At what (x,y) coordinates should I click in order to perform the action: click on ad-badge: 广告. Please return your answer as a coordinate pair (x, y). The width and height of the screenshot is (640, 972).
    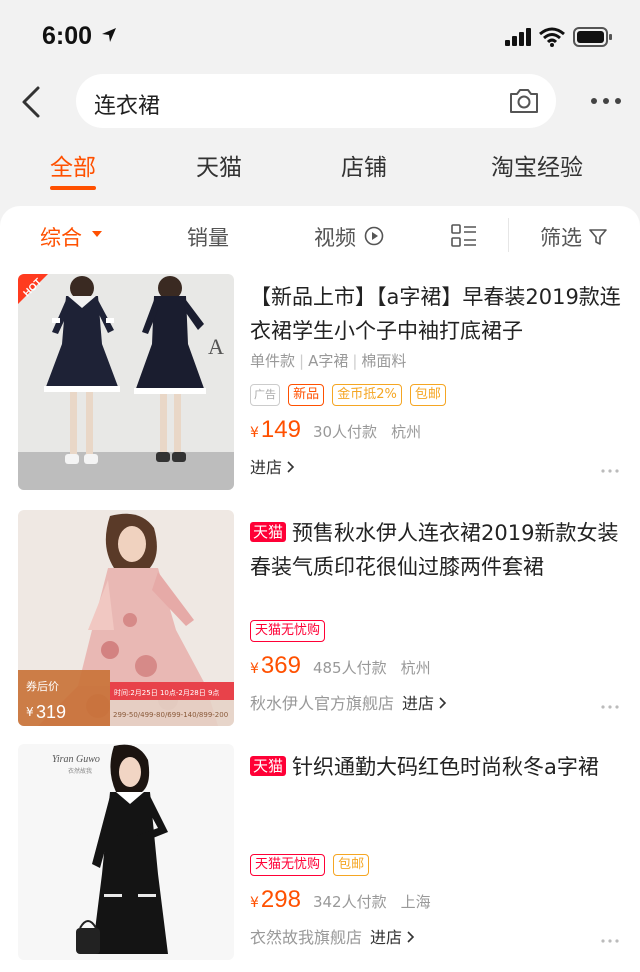
    Looking at the image, I should click on (265, 395).